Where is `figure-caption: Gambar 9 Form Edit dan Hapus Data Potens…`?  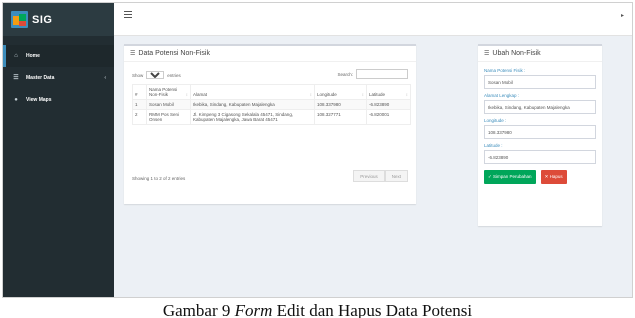
figure-caption: Gambar 9 Form Edit dan Hapus Data Potens… is located at coordinates (317, 308).